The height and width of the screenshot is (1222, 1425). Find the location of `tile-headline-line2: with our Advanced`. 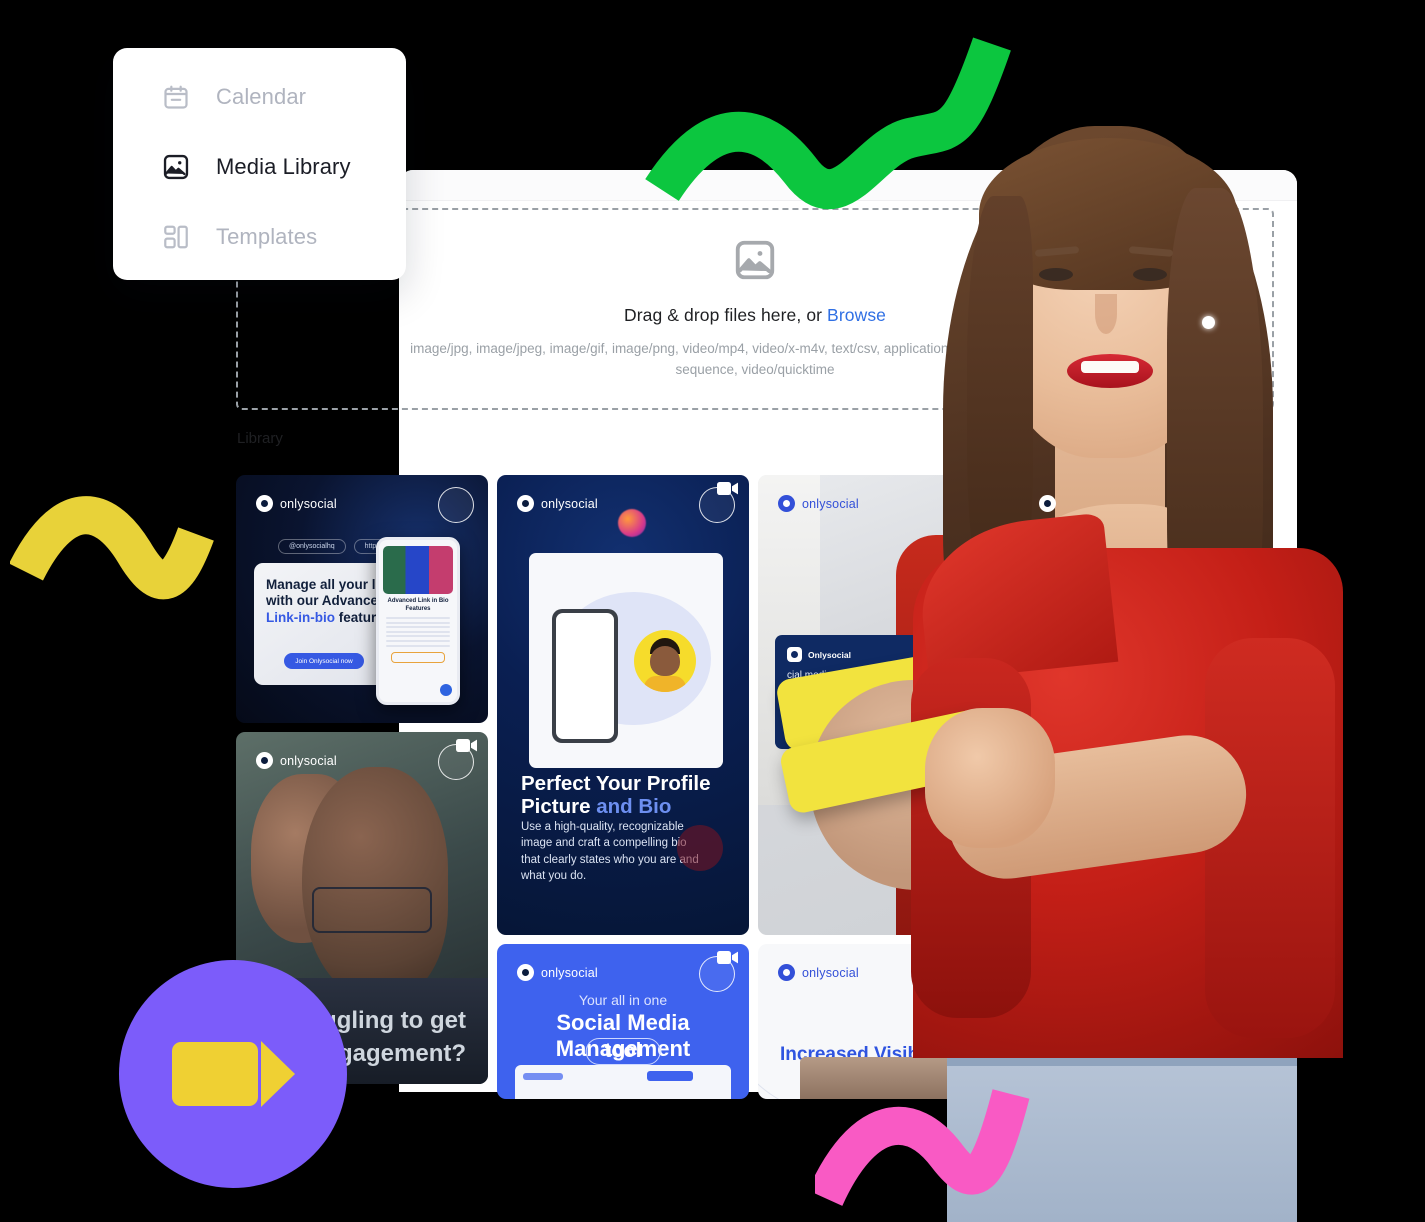

tile-headline-line2: with our Advanced is located at coordinates (326, 601).